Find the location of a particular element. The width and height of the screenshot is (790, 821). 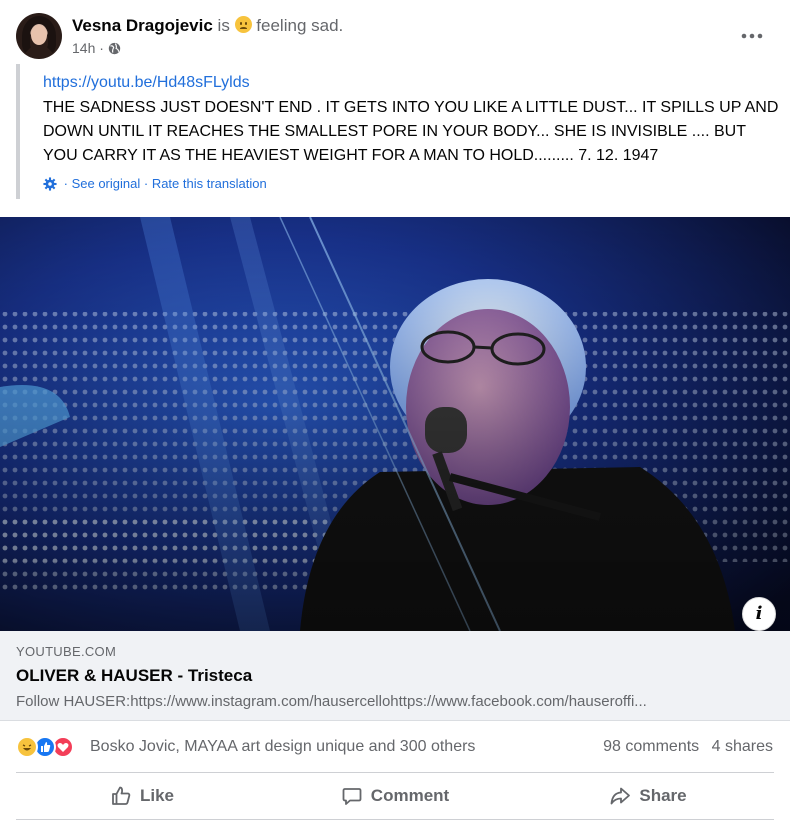

action-bar: Like Comment Share is located at coordinates (395, 796).